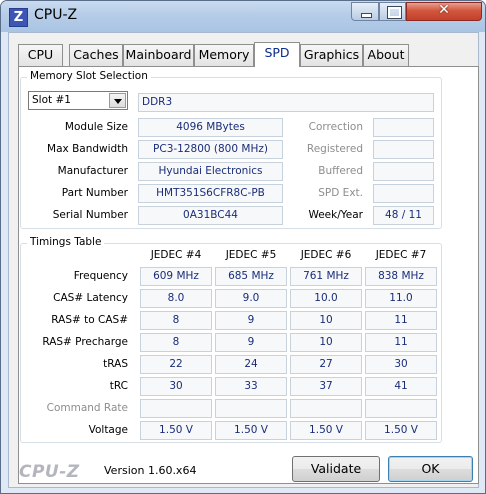 The image size is (486, 494). I want to click on version-text: Version 1.60.x64, so click(150, 470).